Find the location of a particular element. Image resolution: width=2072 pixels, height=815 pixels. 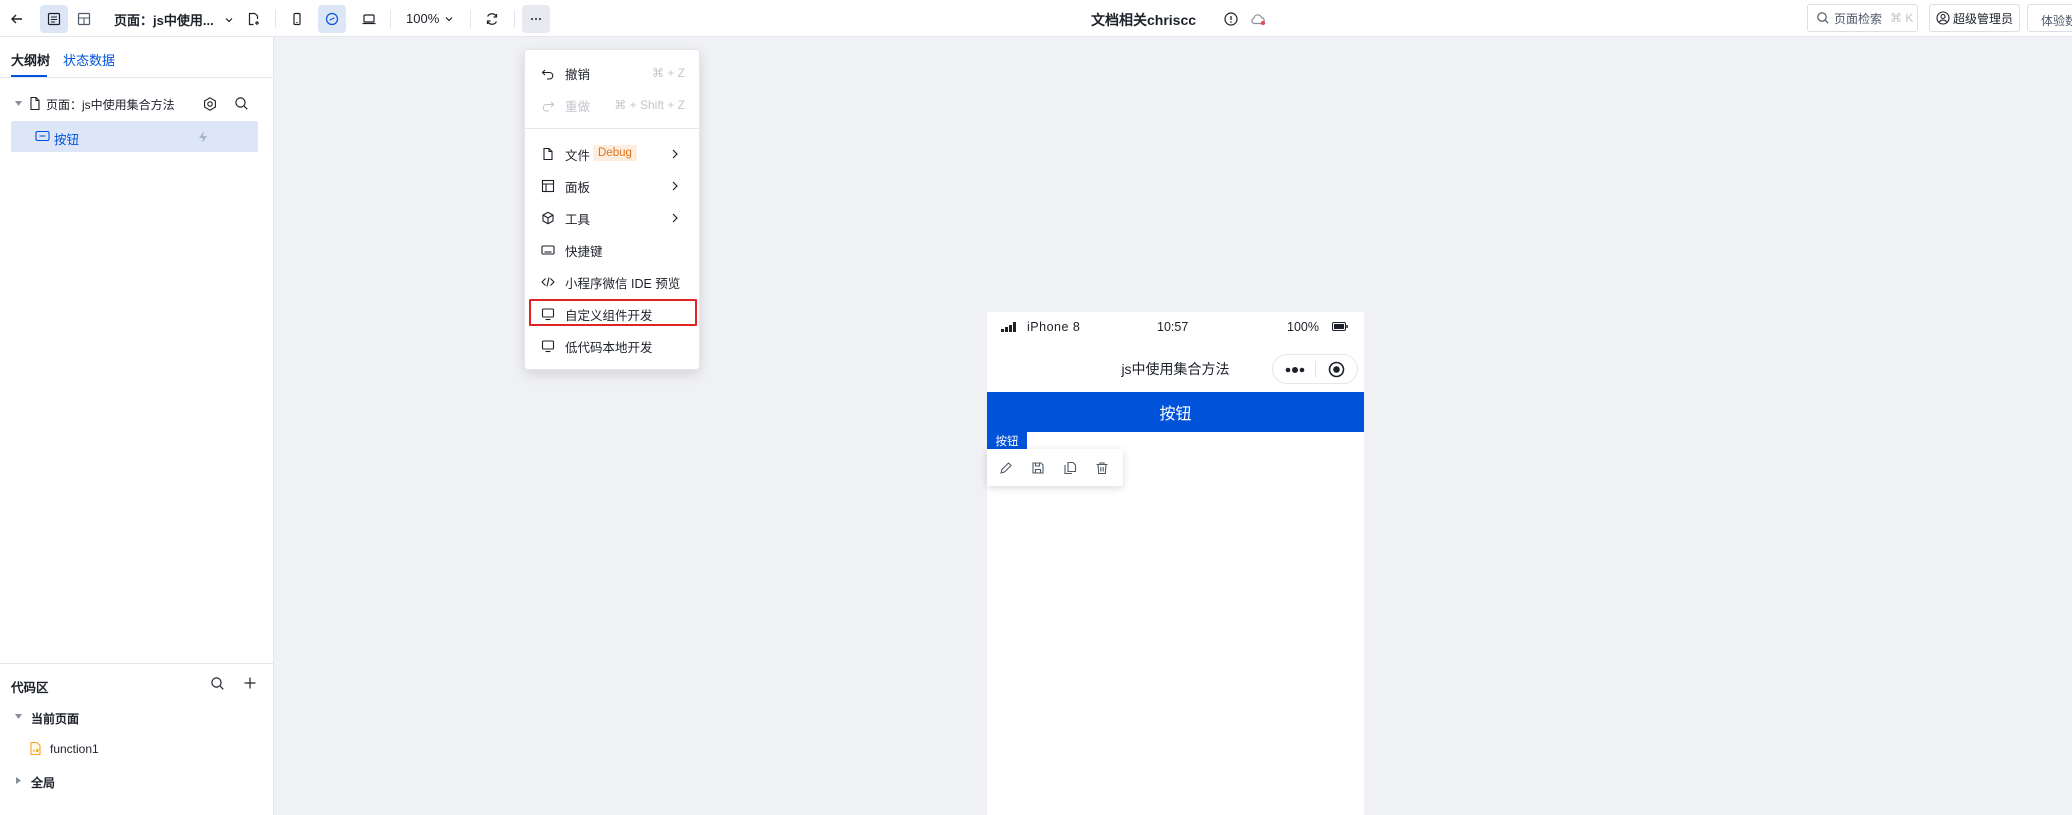

lightning-event-icon is located at coordinates (203, 137).